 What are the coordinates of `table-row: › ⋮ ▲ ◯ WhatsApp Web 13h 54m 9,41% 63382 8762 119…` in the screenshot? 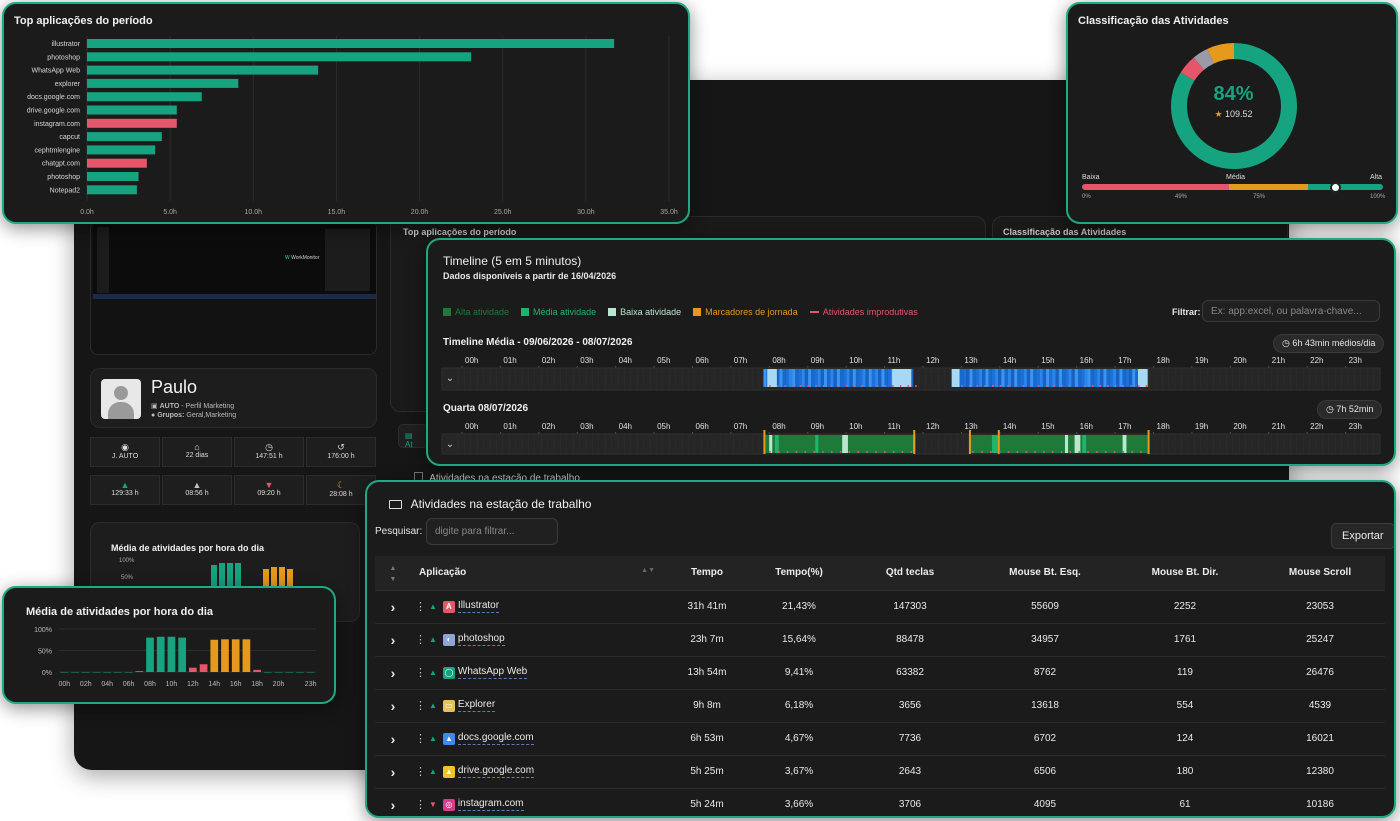 It's located at (880, 673).